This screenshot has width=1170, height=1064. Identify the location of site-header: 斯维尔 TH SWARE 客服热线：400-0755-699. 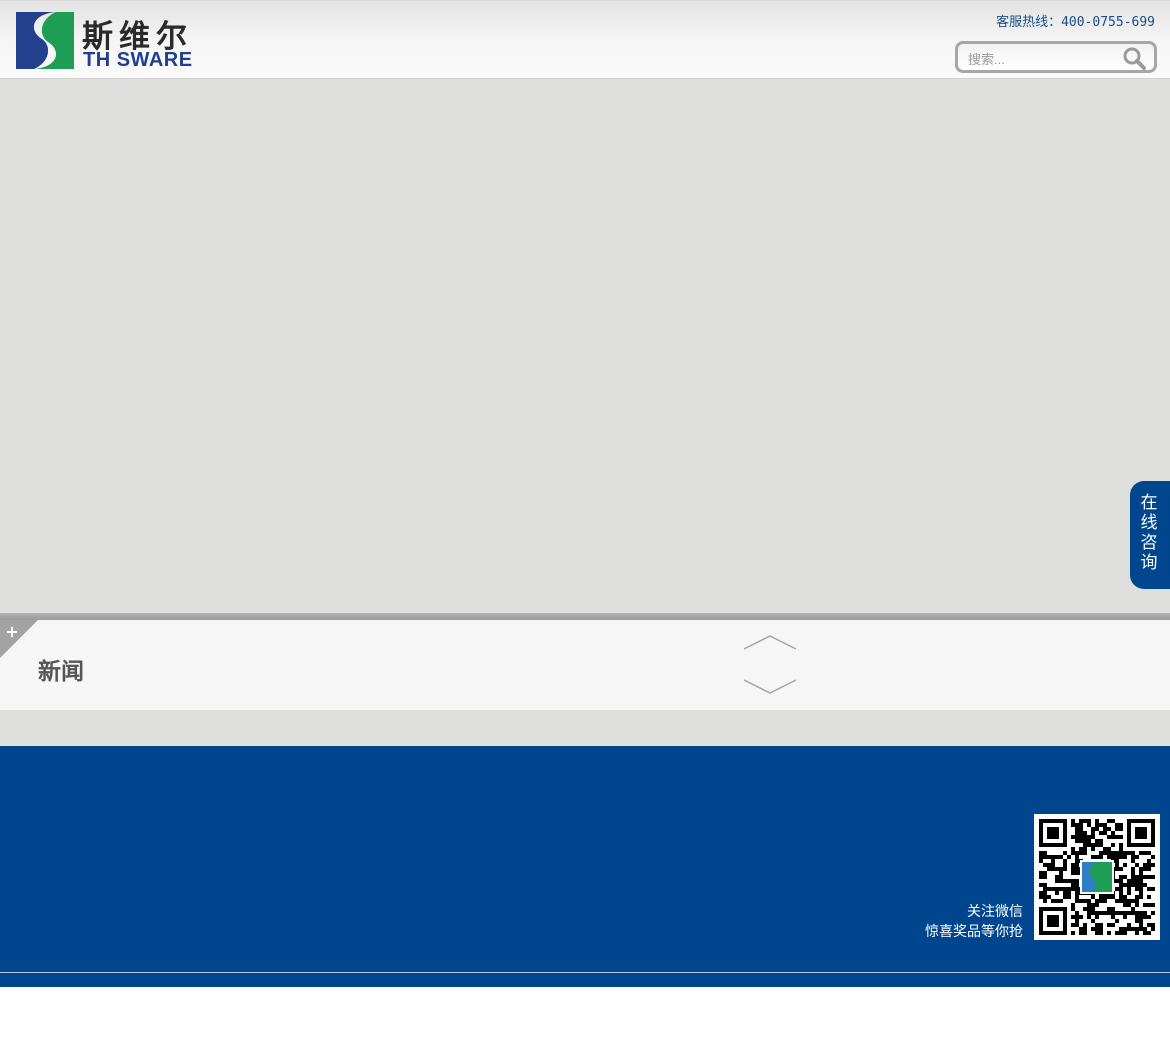
(585, 39).